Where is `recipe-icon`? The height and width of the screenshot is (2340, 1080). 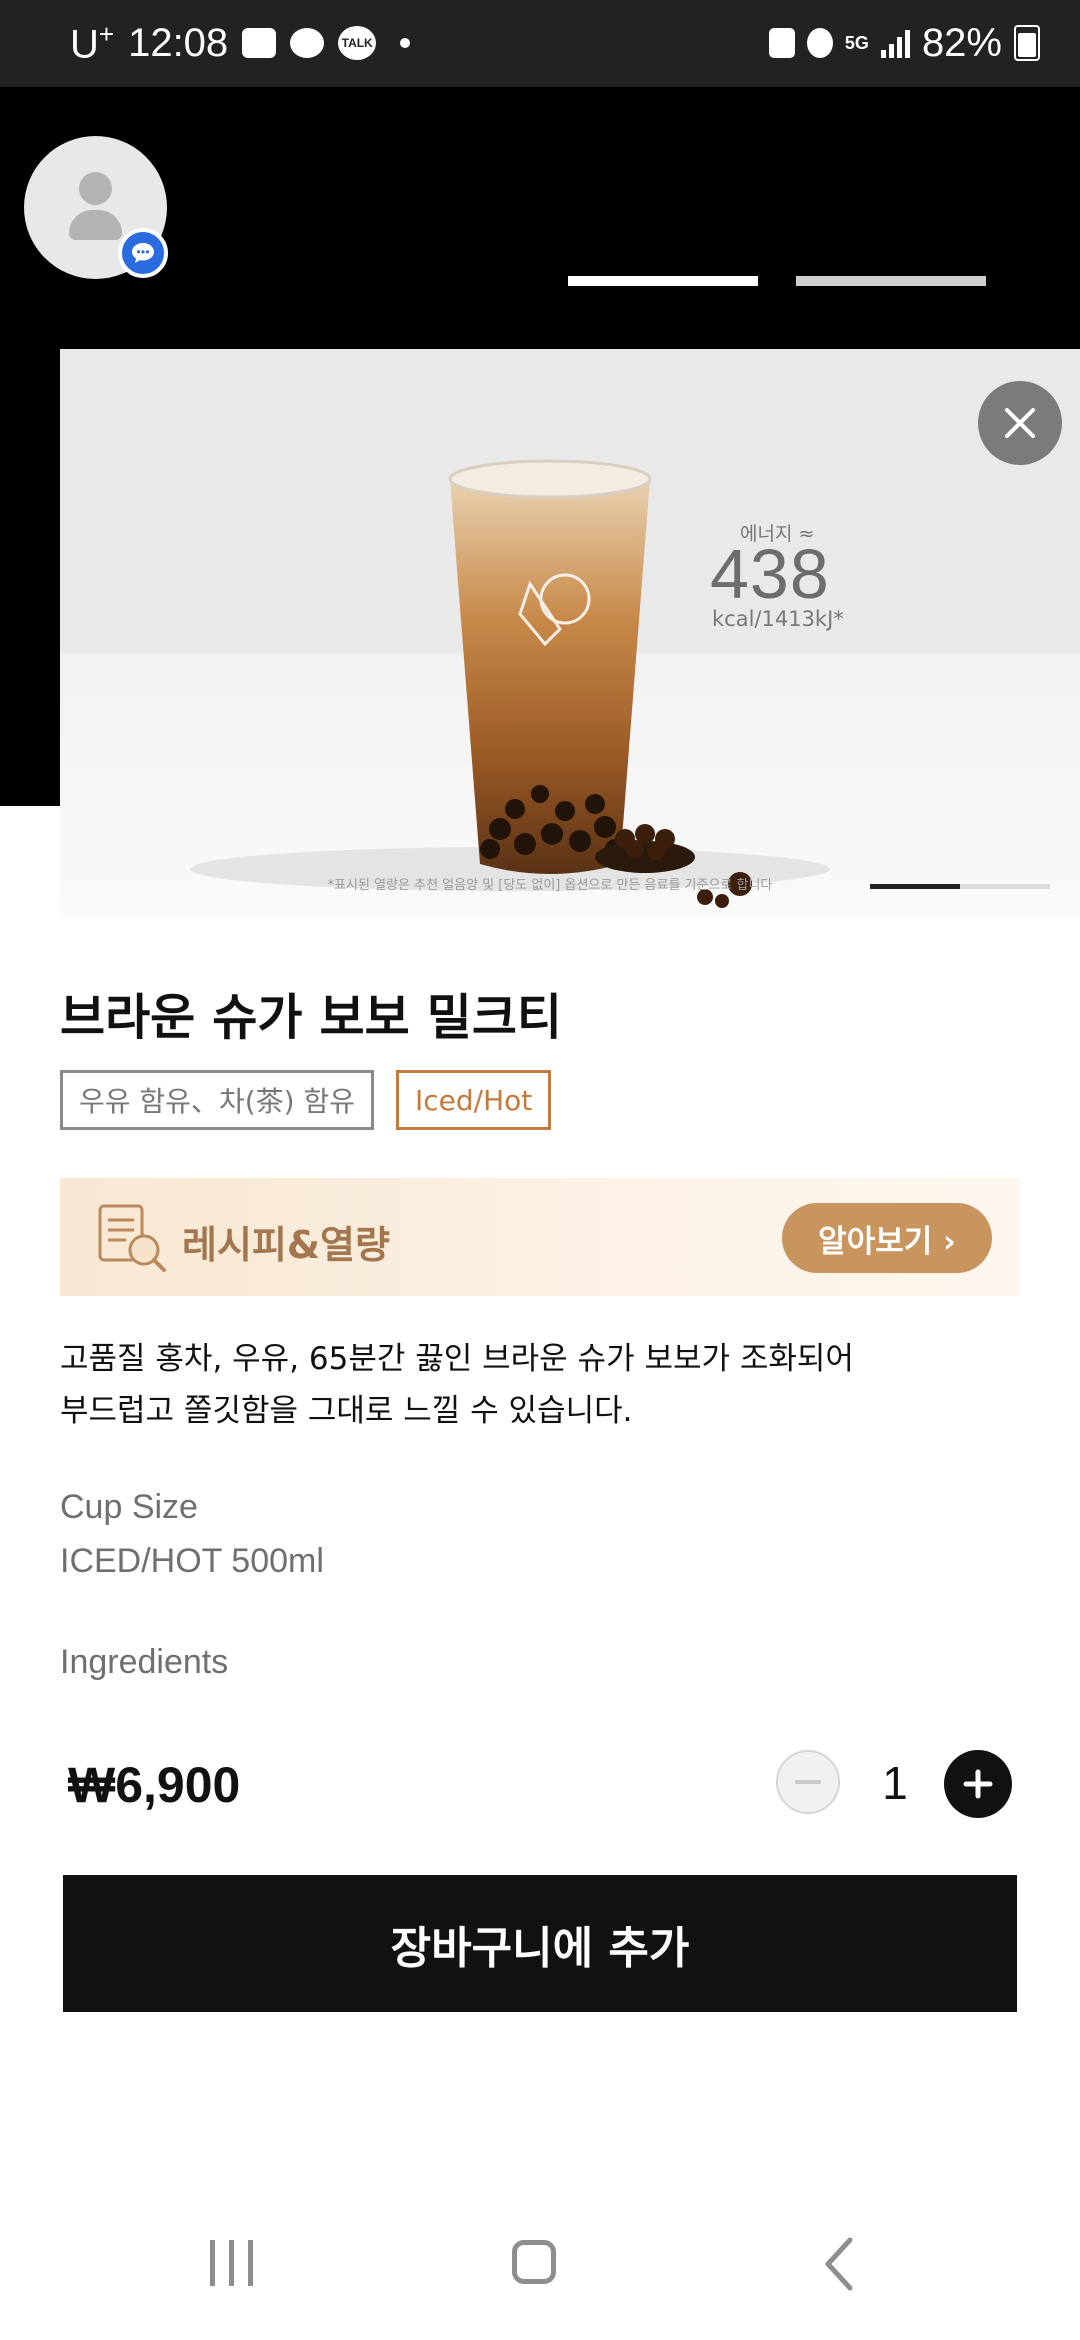
recipe-icon is located at coordinates (132, 1238).